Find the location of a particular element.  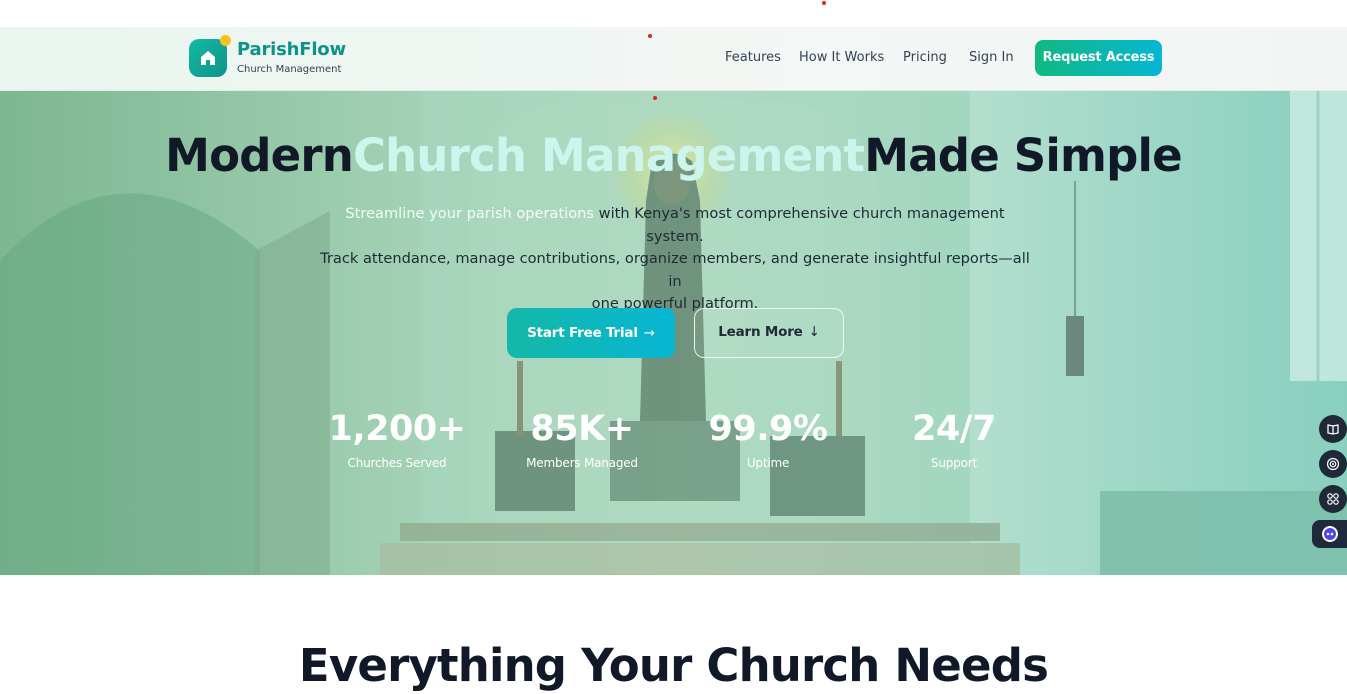

stat-label: Uptime is located at coordinates (768, 463).